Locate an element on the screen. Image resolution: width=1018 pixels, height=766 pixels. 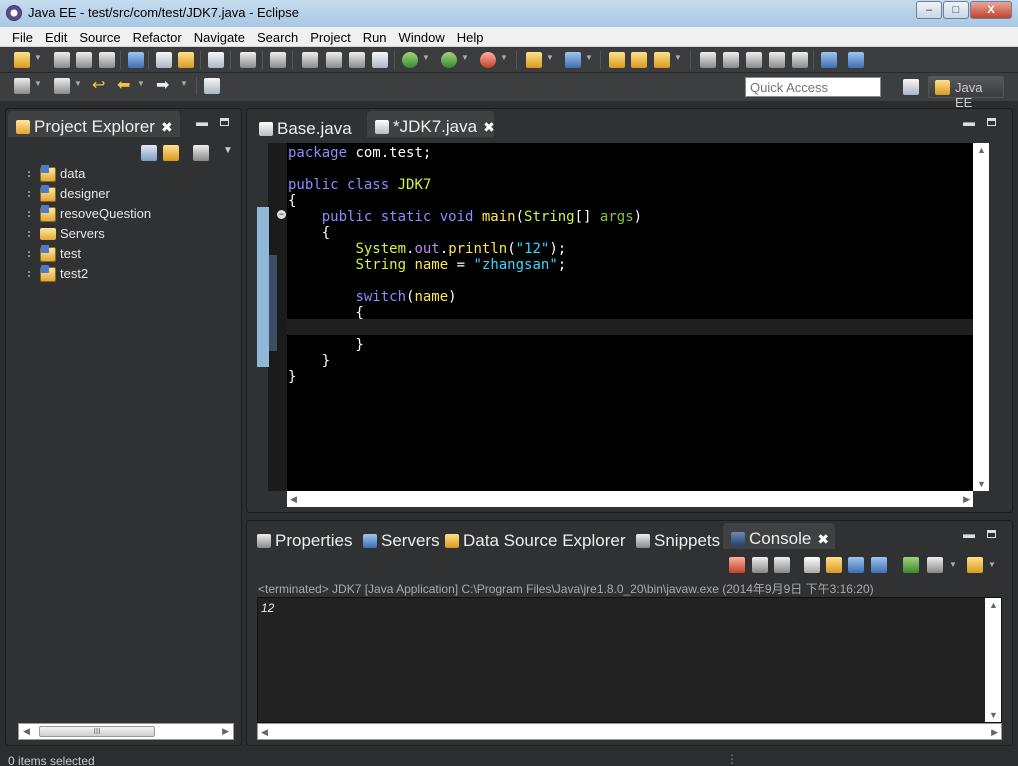
terminate-icon is located at coordinates (737, 565).